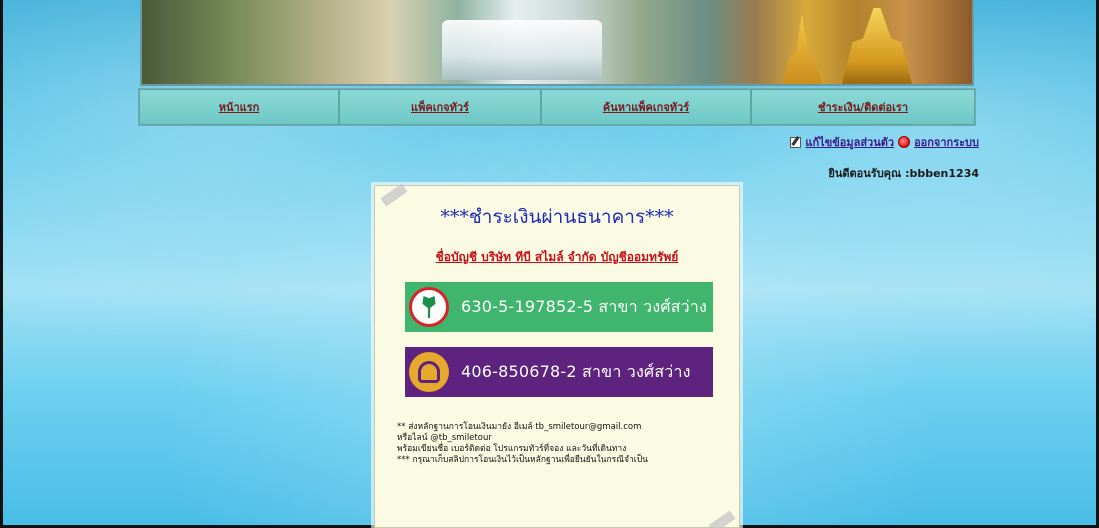 The height and width of the screenshot is (528, 1099). I want to click on scb-logo-icon, so click(429, 372).